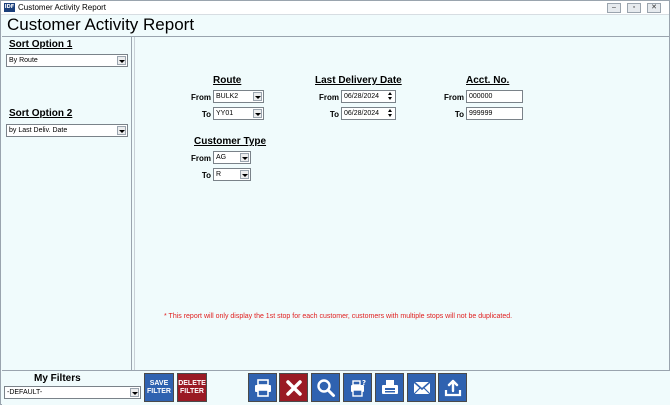 This screenshot has width=670, height=405. Describe the element at coordinates (362, 113) in the screenshot. I see `delivery-to-value: 06/28/2024` at that location.